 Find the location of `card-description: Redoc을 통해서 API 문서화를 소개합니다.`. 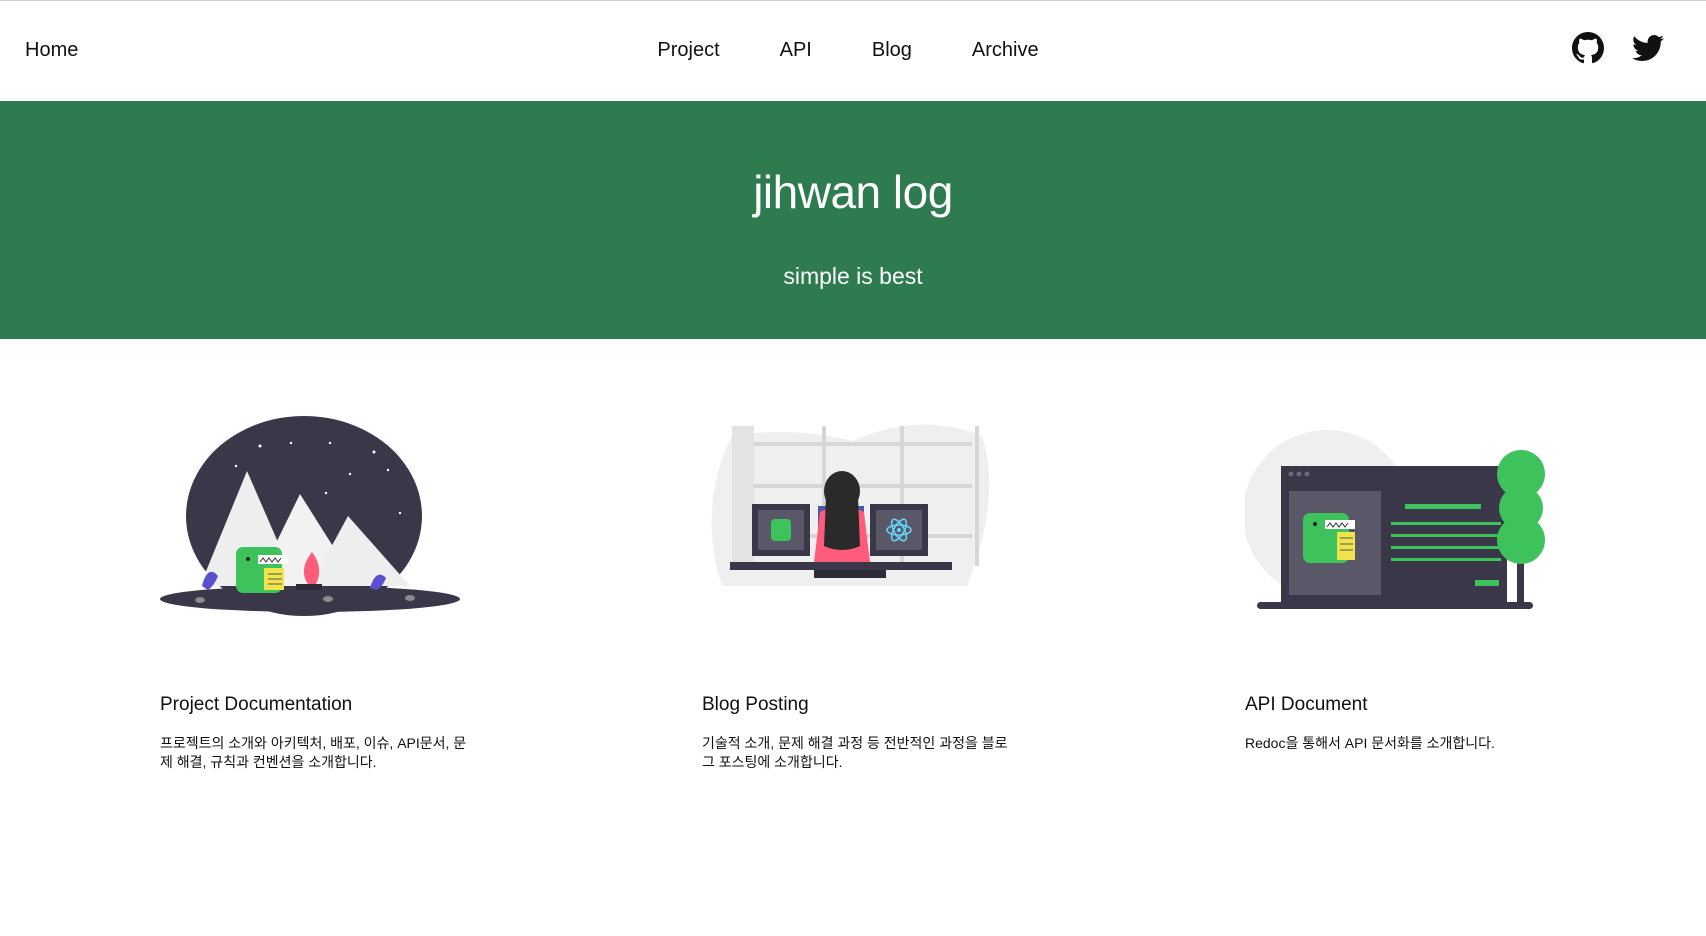

card-description: Redoc을 통해서 API 문서화를 소개합니다. is located at coordinates (1370, 743).